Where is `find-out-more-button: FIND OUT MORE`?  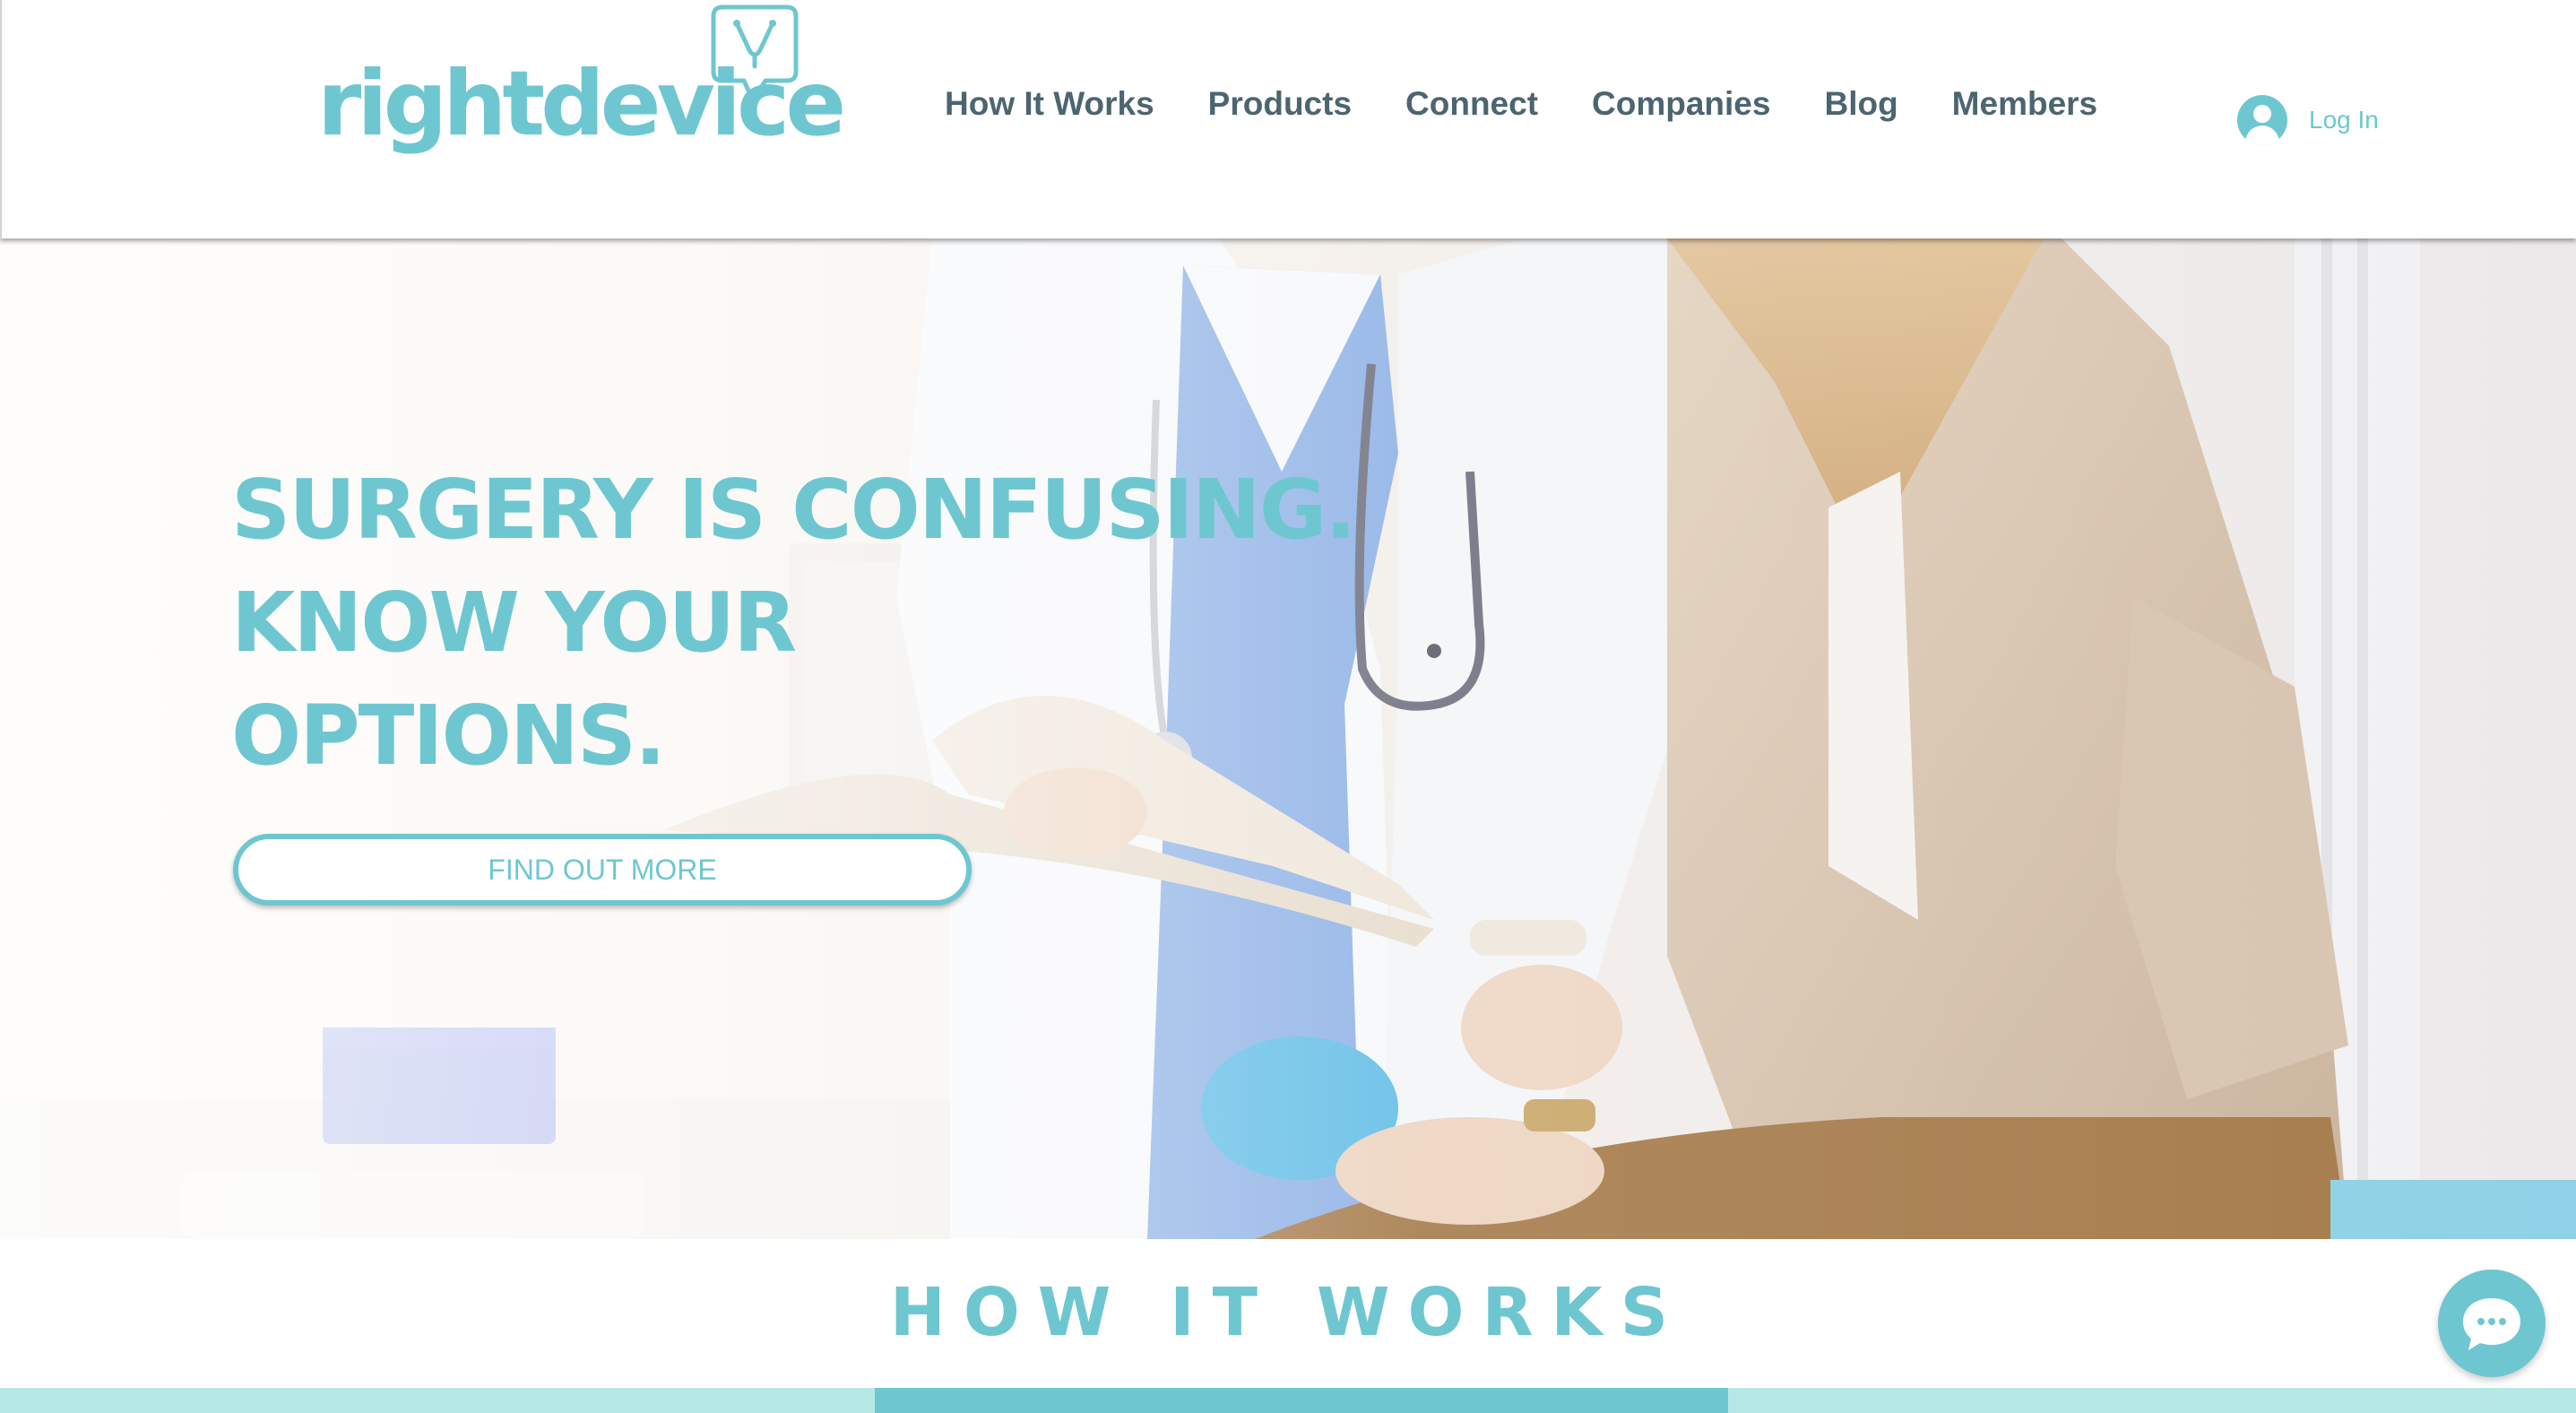
find-out-more-button: FIND OUT MORE is located at coordinates (602, 870).